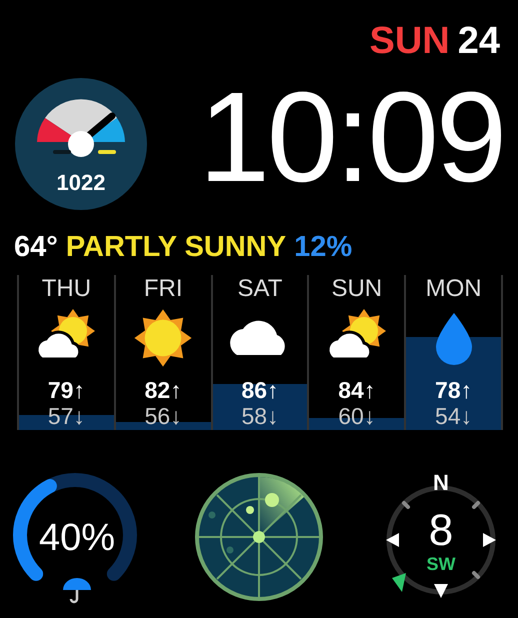 The image size is (518, 618). What do you see at coordinates (36, 247) in the screenshot?
I see `temperature: 64°` at bounding box center [36, 247].